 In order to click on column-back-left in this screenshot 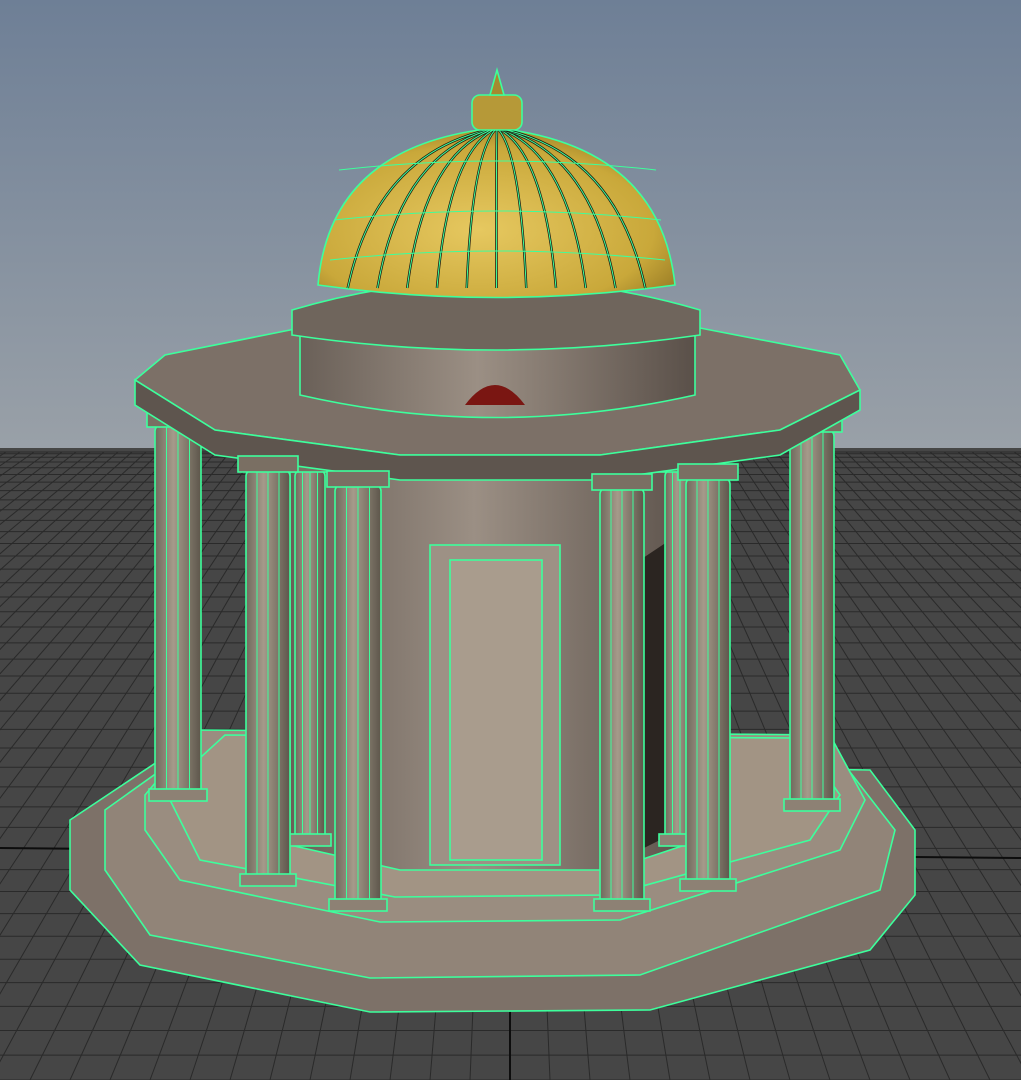, I will do `click(178, 606)`.